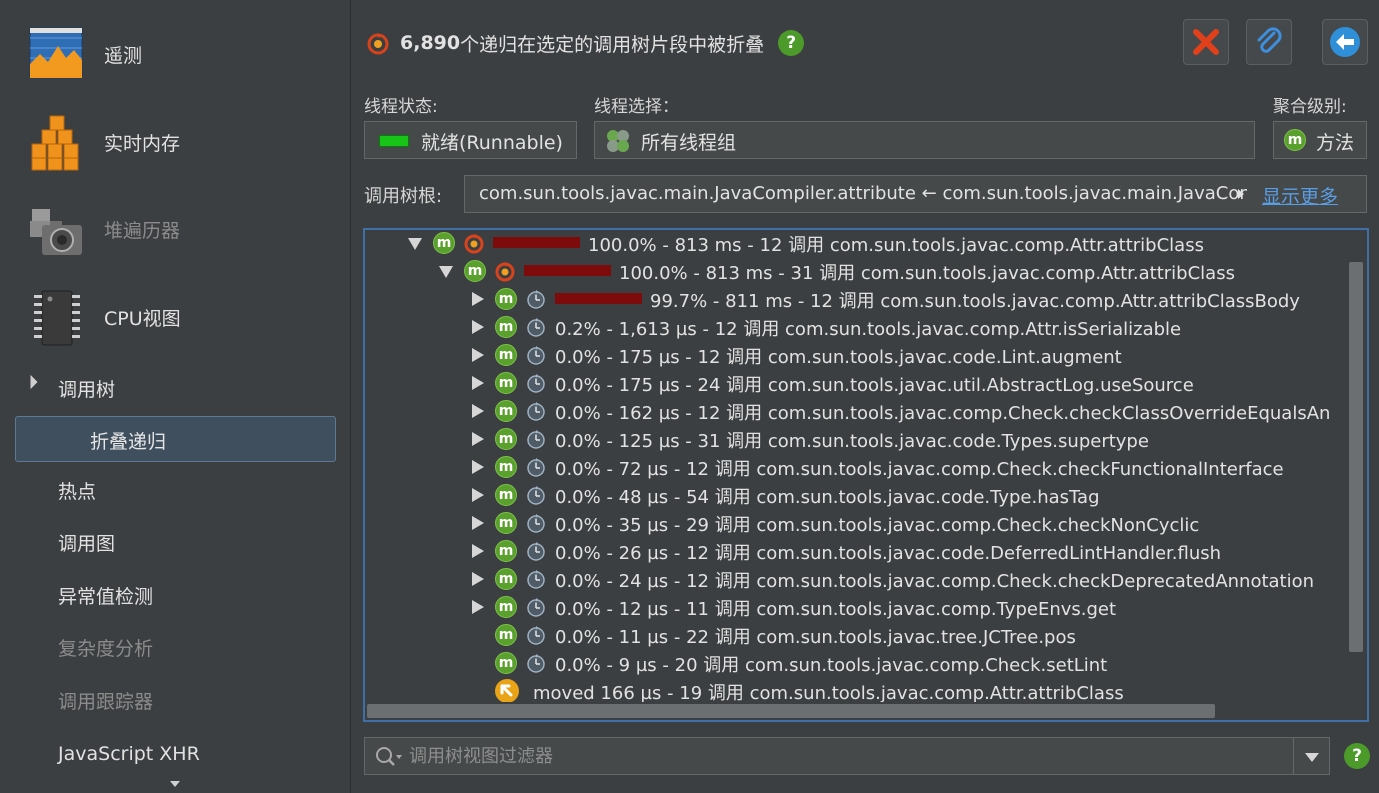 This screenshot has width=1379, height=793. What do you see at coordinates (175, 388) in the screenshot?
I see `nav-section-call-tree: 调用树` at bounding box center [175, 388].